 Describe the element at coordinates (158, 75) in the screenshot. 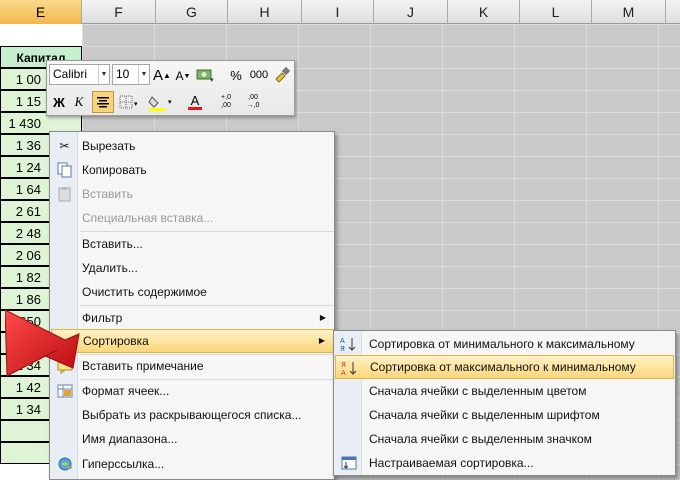

I see `grow-font-icon: A` at that location.